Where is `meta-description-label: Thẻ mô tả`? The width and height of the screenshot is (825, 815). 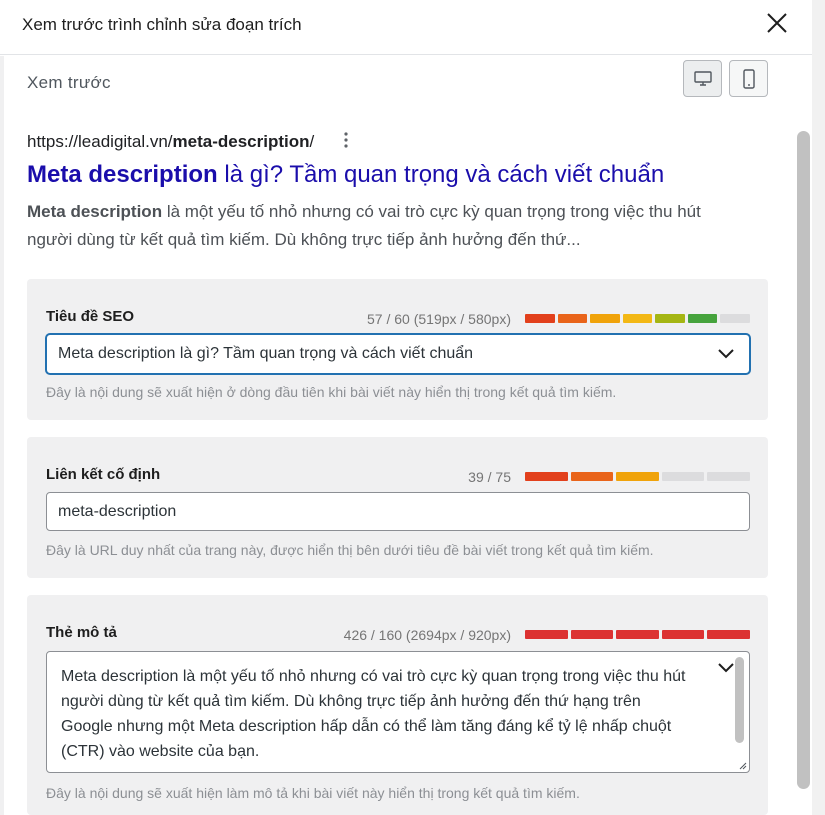 meta-description-label: Thẻ mô tả is located at coordinates (81, 632).